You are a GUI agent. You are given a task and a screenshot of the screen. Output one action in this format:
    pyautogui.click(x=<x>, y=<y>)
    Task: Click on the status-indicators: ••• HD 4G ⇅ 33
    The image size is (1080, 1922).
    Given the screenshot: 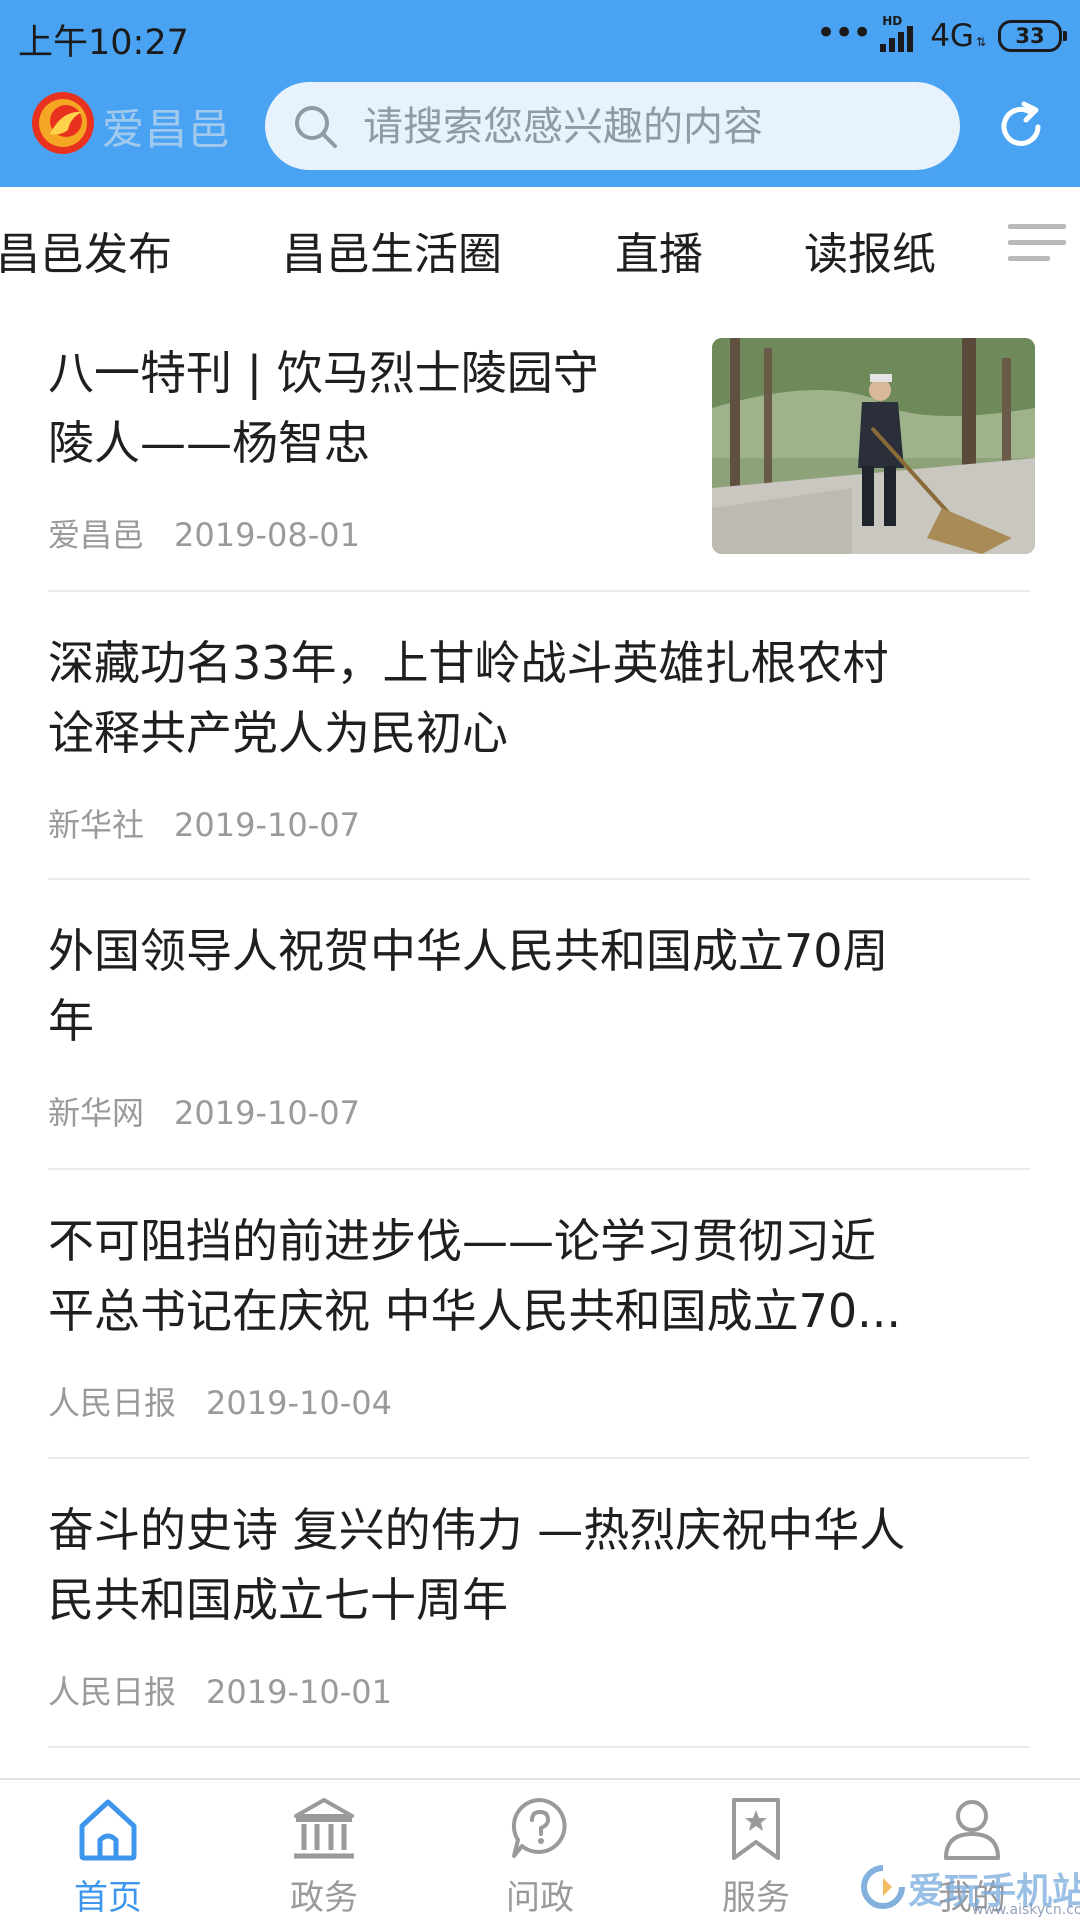 What is the action you would take?
    pyautogui.click(x=941, y=35)
    